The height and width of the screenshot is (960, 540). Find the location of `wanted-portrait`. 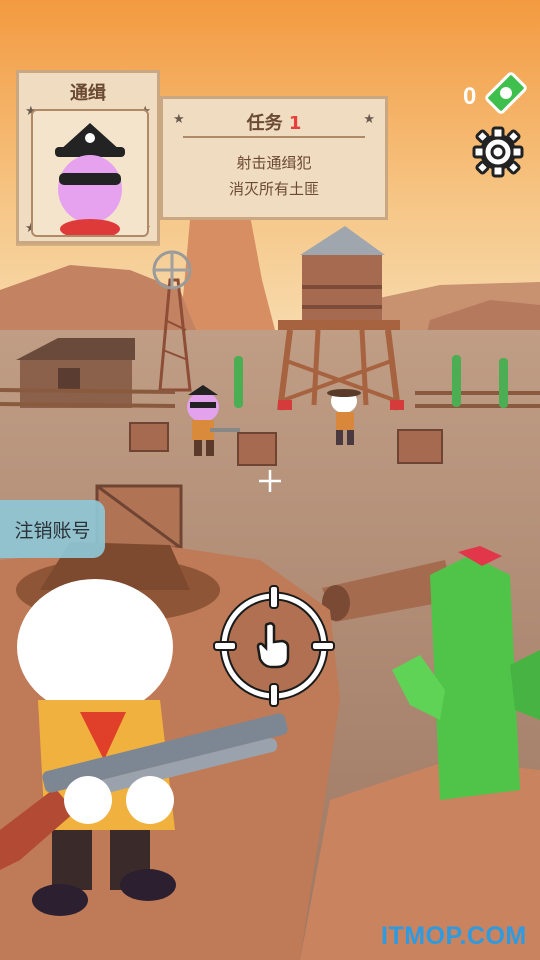

wanted-portrait is located at coordinates (90, 173).